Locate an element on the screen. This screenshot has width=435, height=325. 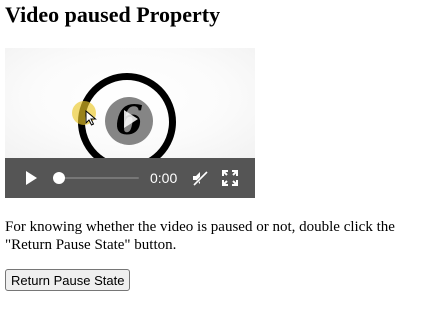
video-controls: 0:00 is located at coordinates (130, 178).